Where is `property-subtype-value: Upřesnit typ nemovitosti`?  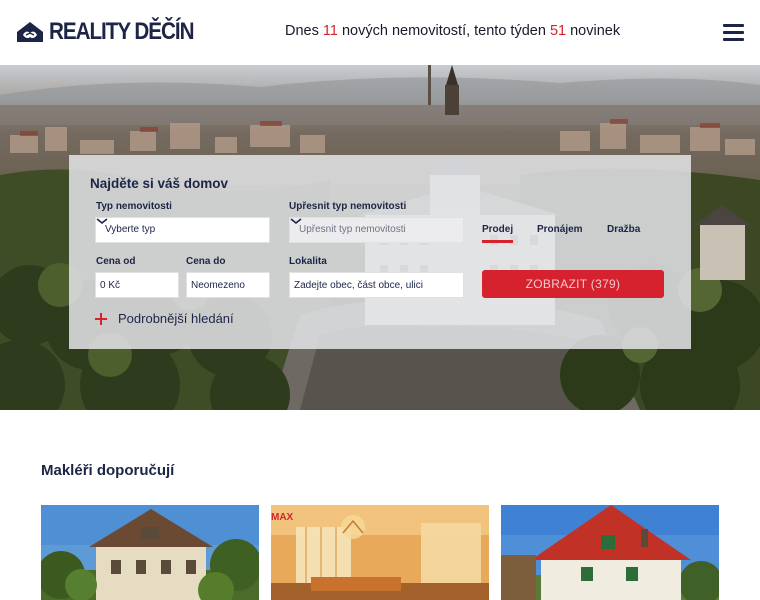
property-subtype-value: Upřesnit typ nemovitosti is located at coordinates (352, 229).